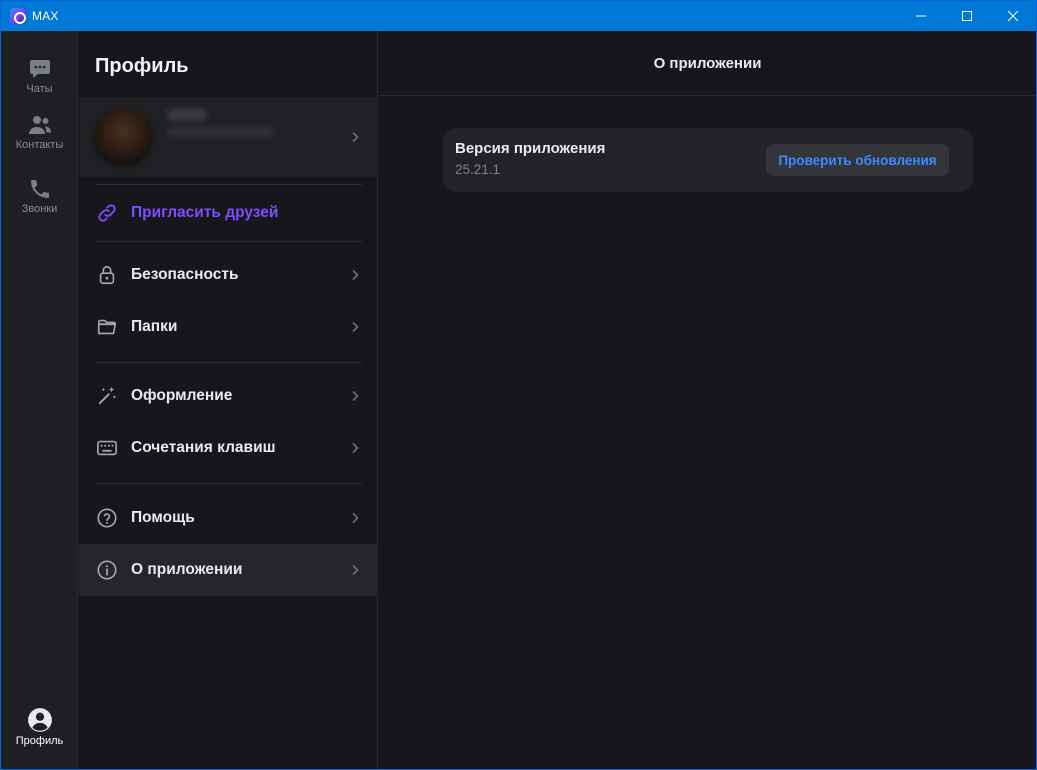 The height and width of the screenshot is (770, 1037). What do you see at coordinates (39, 89) in the screenshot?
I see `rail-item-label: Чаты` at bounding box center [39, 89].